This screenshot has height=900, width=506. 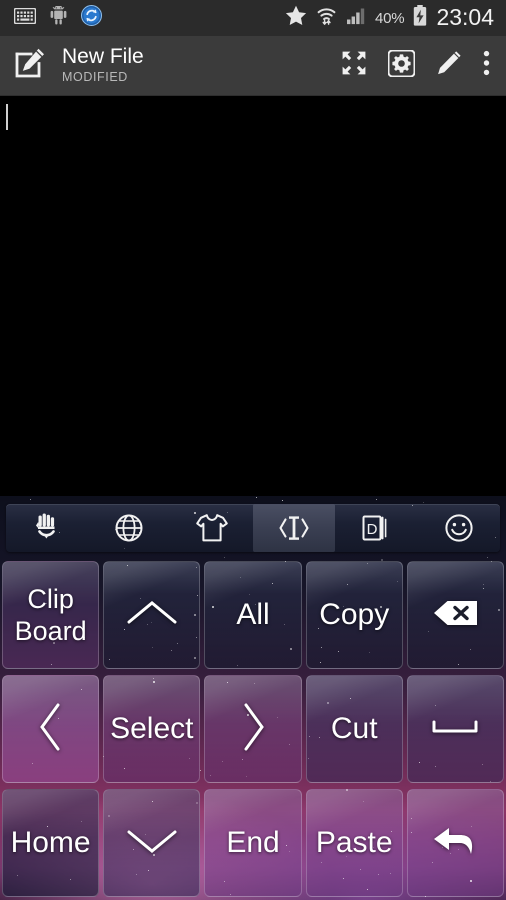 I want to click on chevron-down-icon, so click(x=152, y=843).